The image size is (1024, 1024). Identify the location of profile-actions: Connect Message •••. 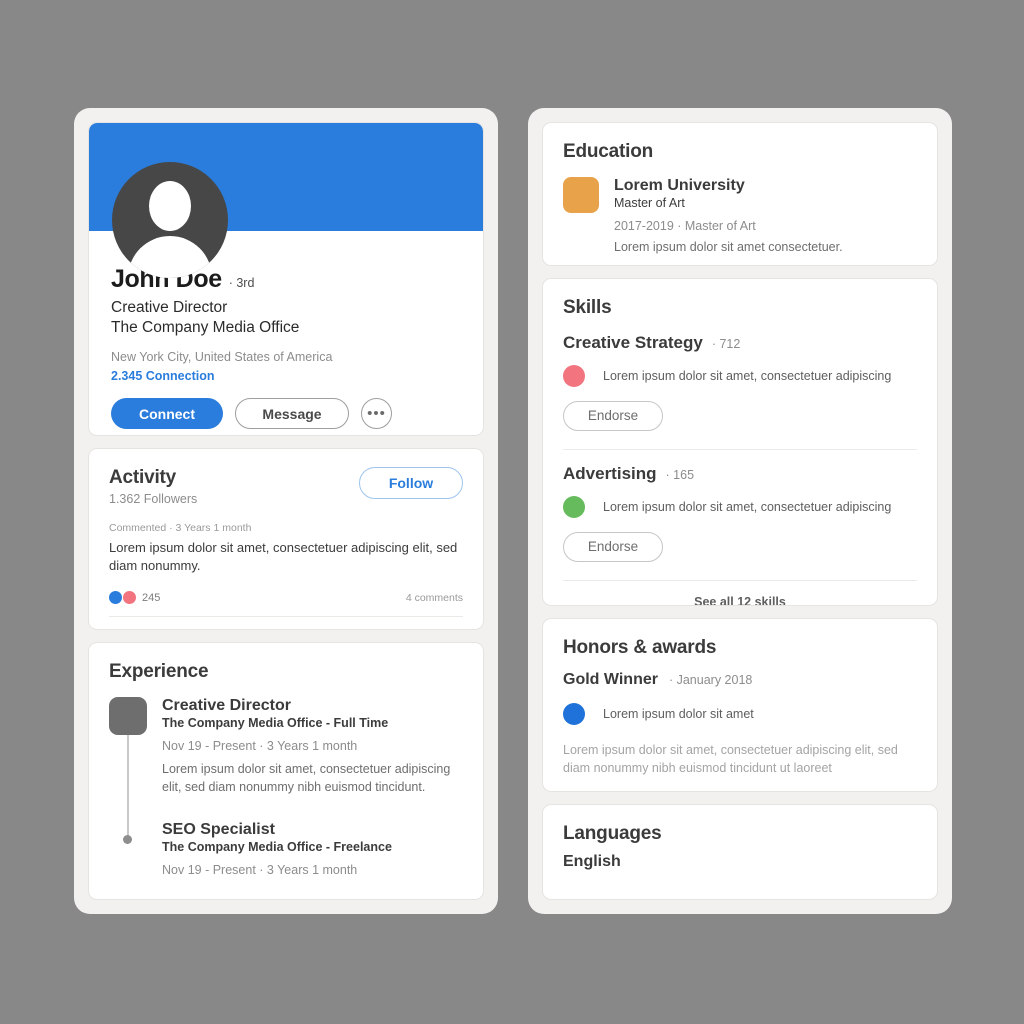
(286, 414).